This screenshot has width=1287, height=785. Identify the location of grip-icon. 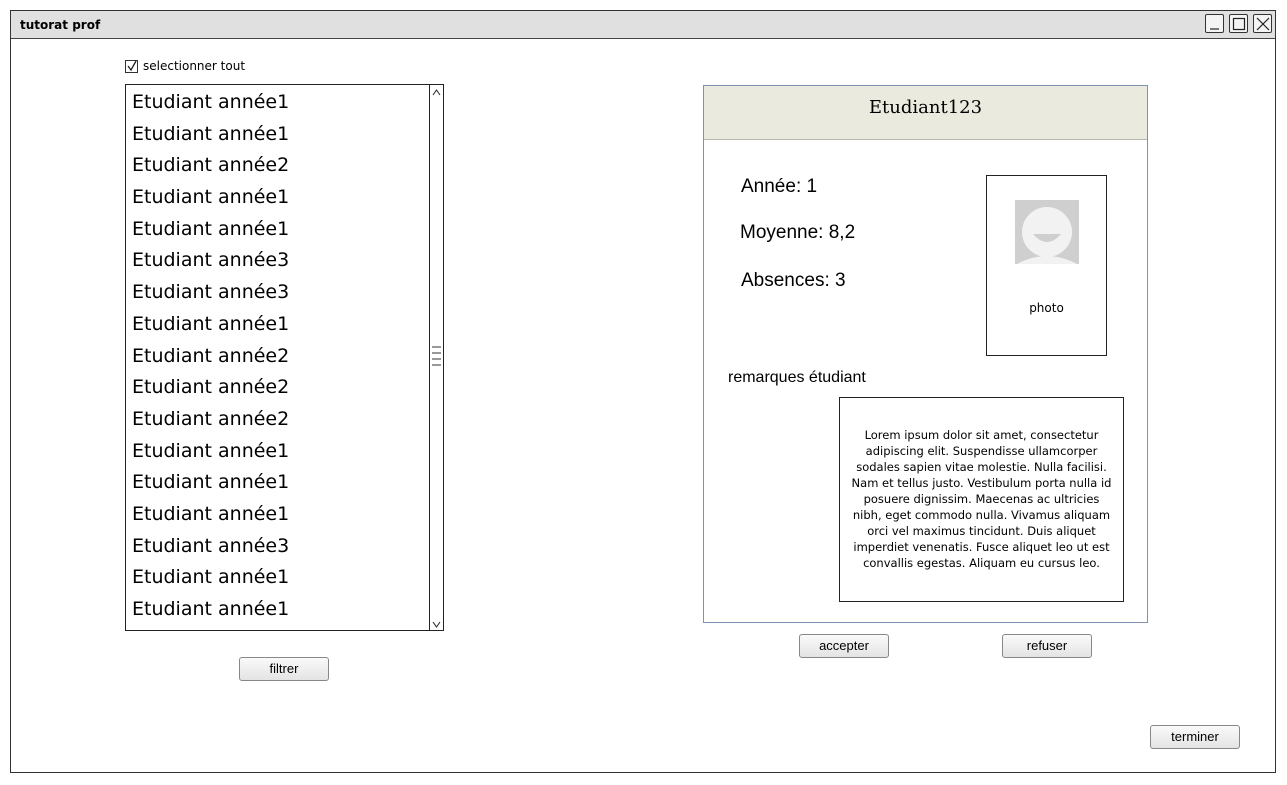
(436, 356).